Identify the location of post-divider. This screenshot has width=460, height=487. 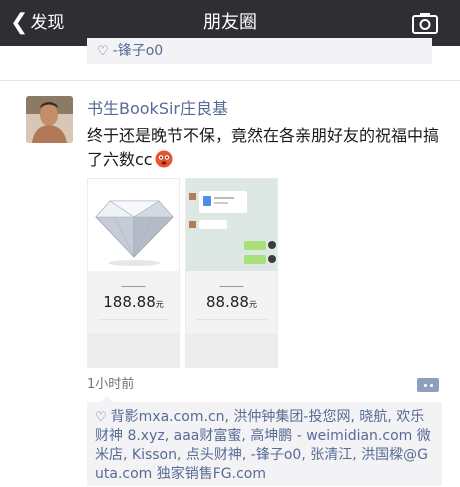
(230, 80).